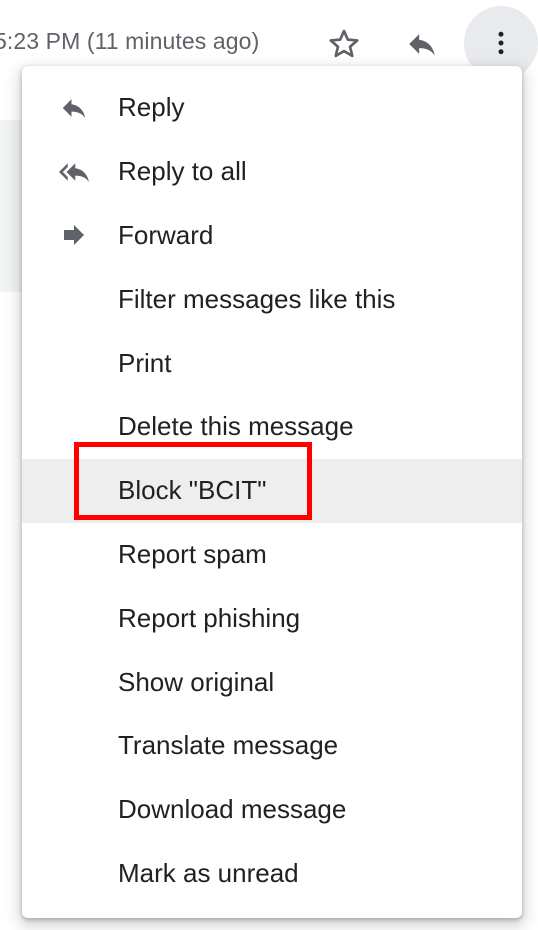 The width and height of the screenshot is (538, 930). I want to click on menu-item-mark-unread: Mark as unread, so click(272, 874).